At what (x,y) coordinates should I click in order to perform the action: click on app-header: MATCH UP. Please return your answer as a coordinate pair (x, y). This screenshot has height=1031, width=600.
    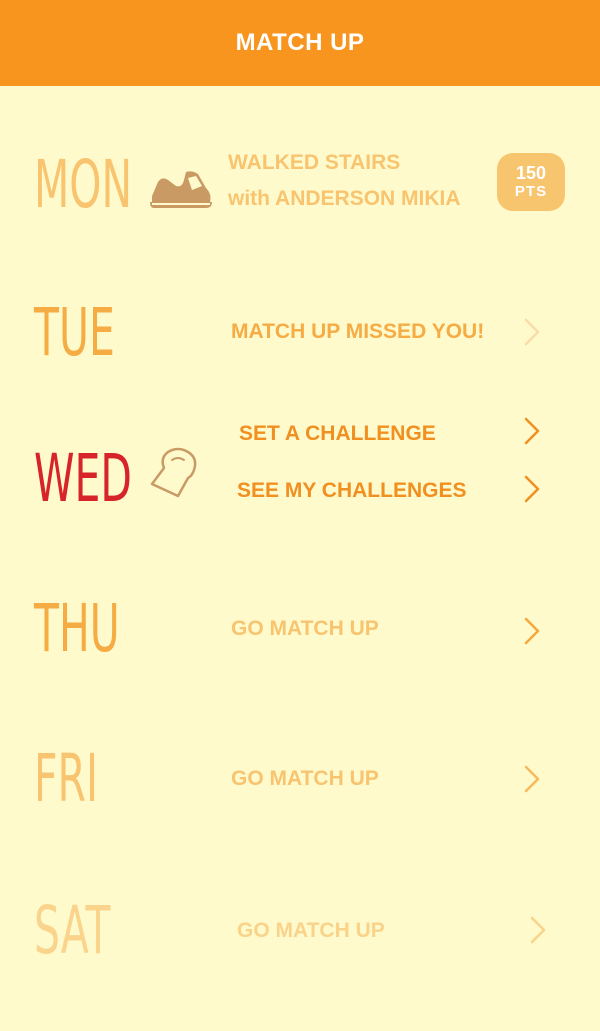
    Looking at the image, I should click on (300, 43).